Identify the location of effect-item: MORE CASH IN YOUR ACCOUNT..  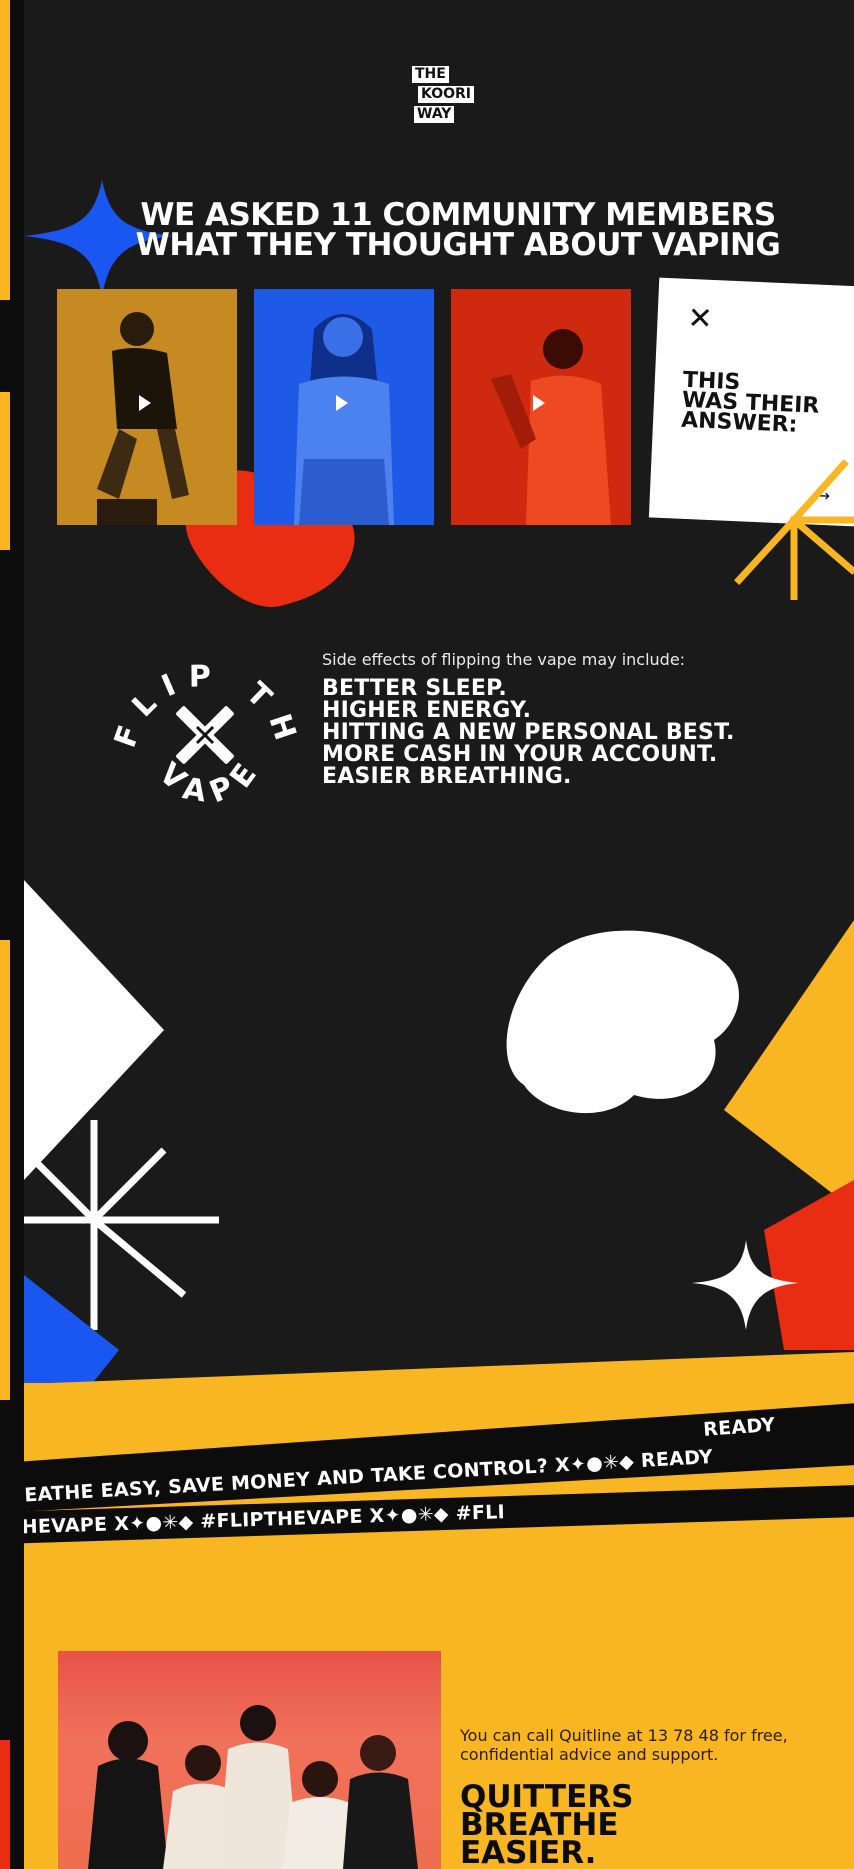
(520, 754).